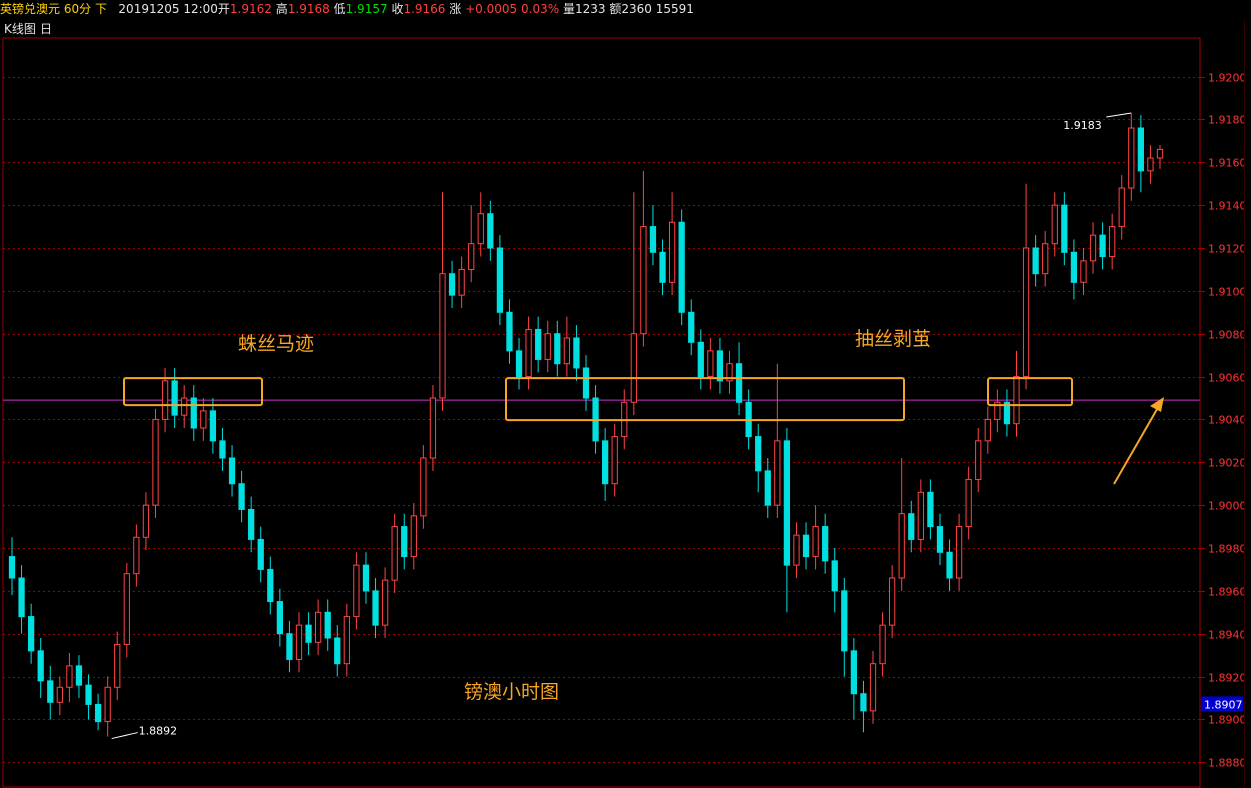 The height and width of the screenshot is (788, 1251). What do you see at coordinates (30, 9) in the screenshot?
I see `symbol-name: 英镑兑澳元` at bounding box center [30, 9].